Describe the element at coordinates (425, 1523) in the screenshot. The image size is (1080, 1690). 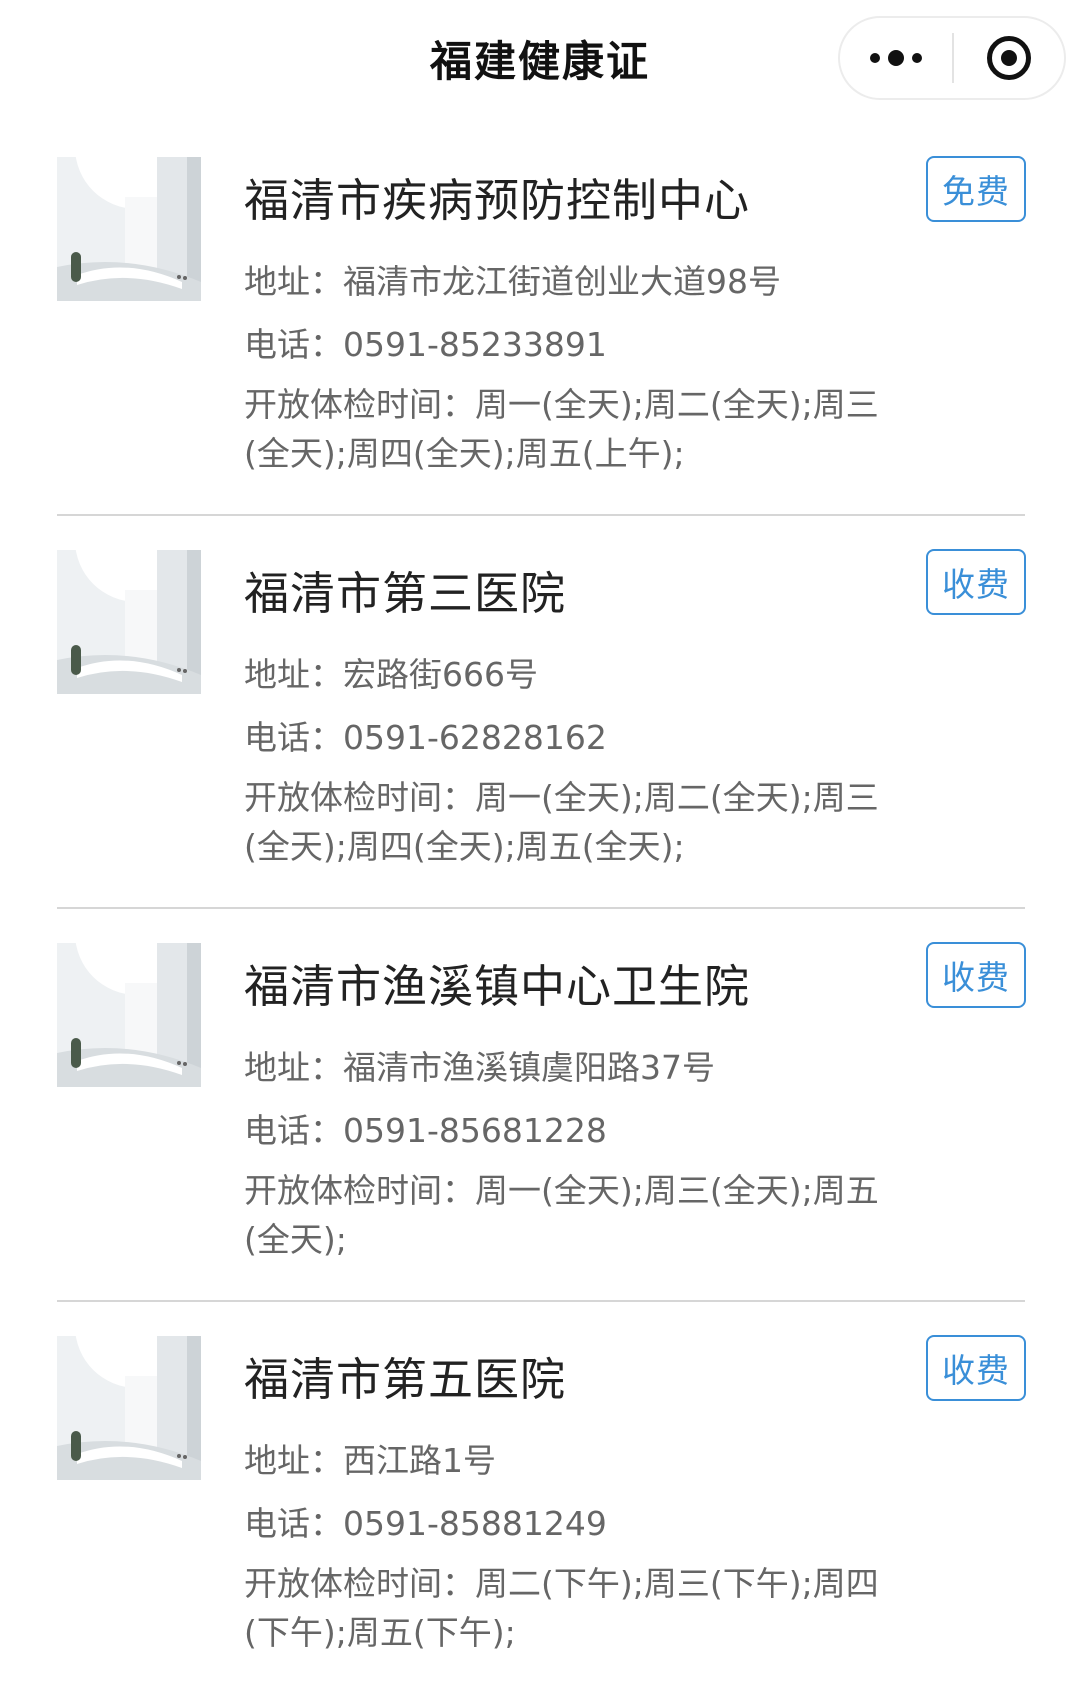
I see `clinic-phone: 电话：0591-85881249` at that location.